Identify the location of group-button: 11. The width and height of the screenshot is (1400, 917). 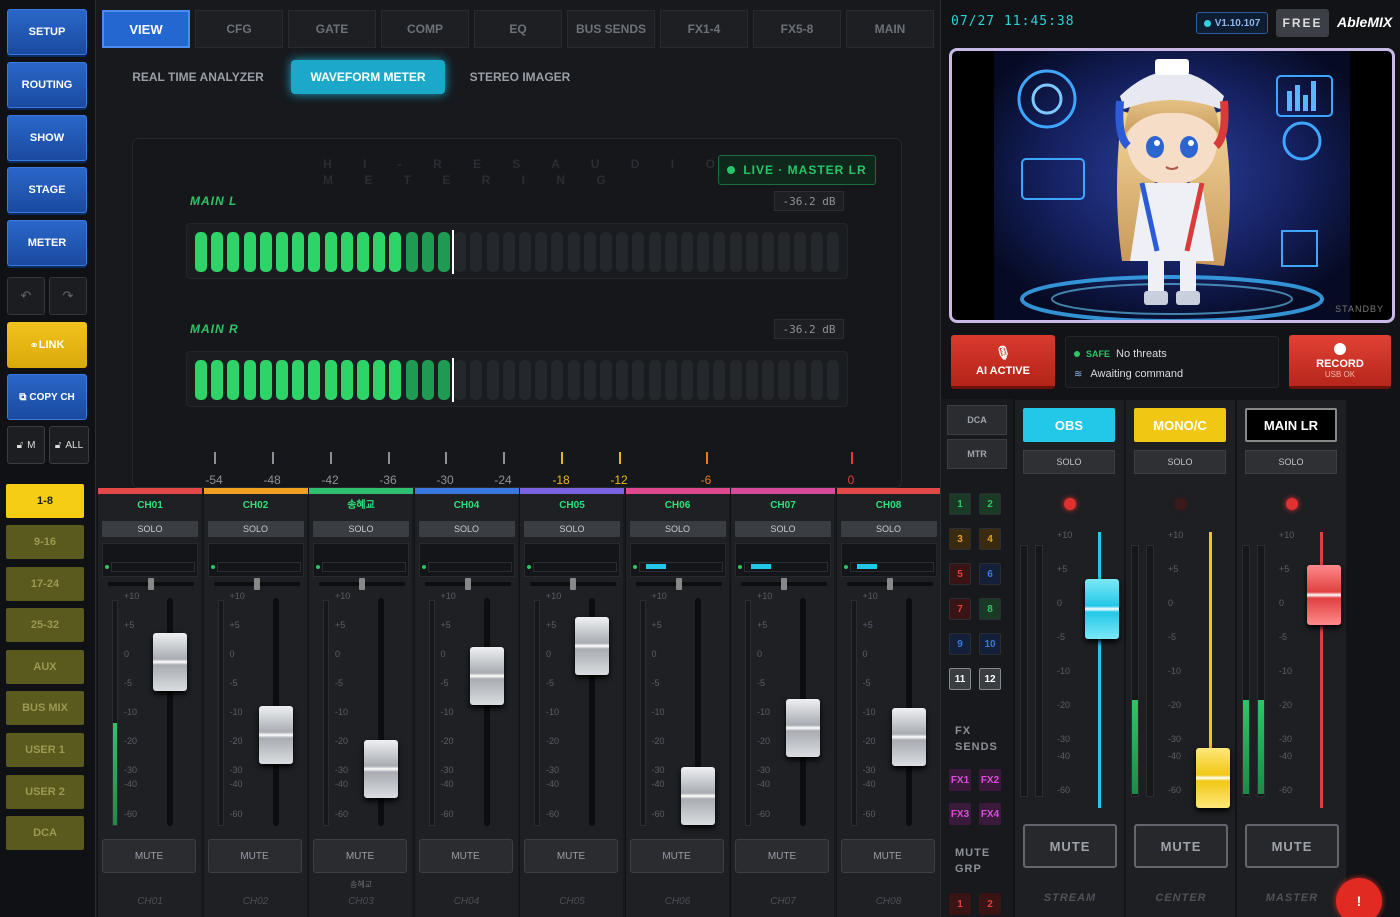
(960, 679).